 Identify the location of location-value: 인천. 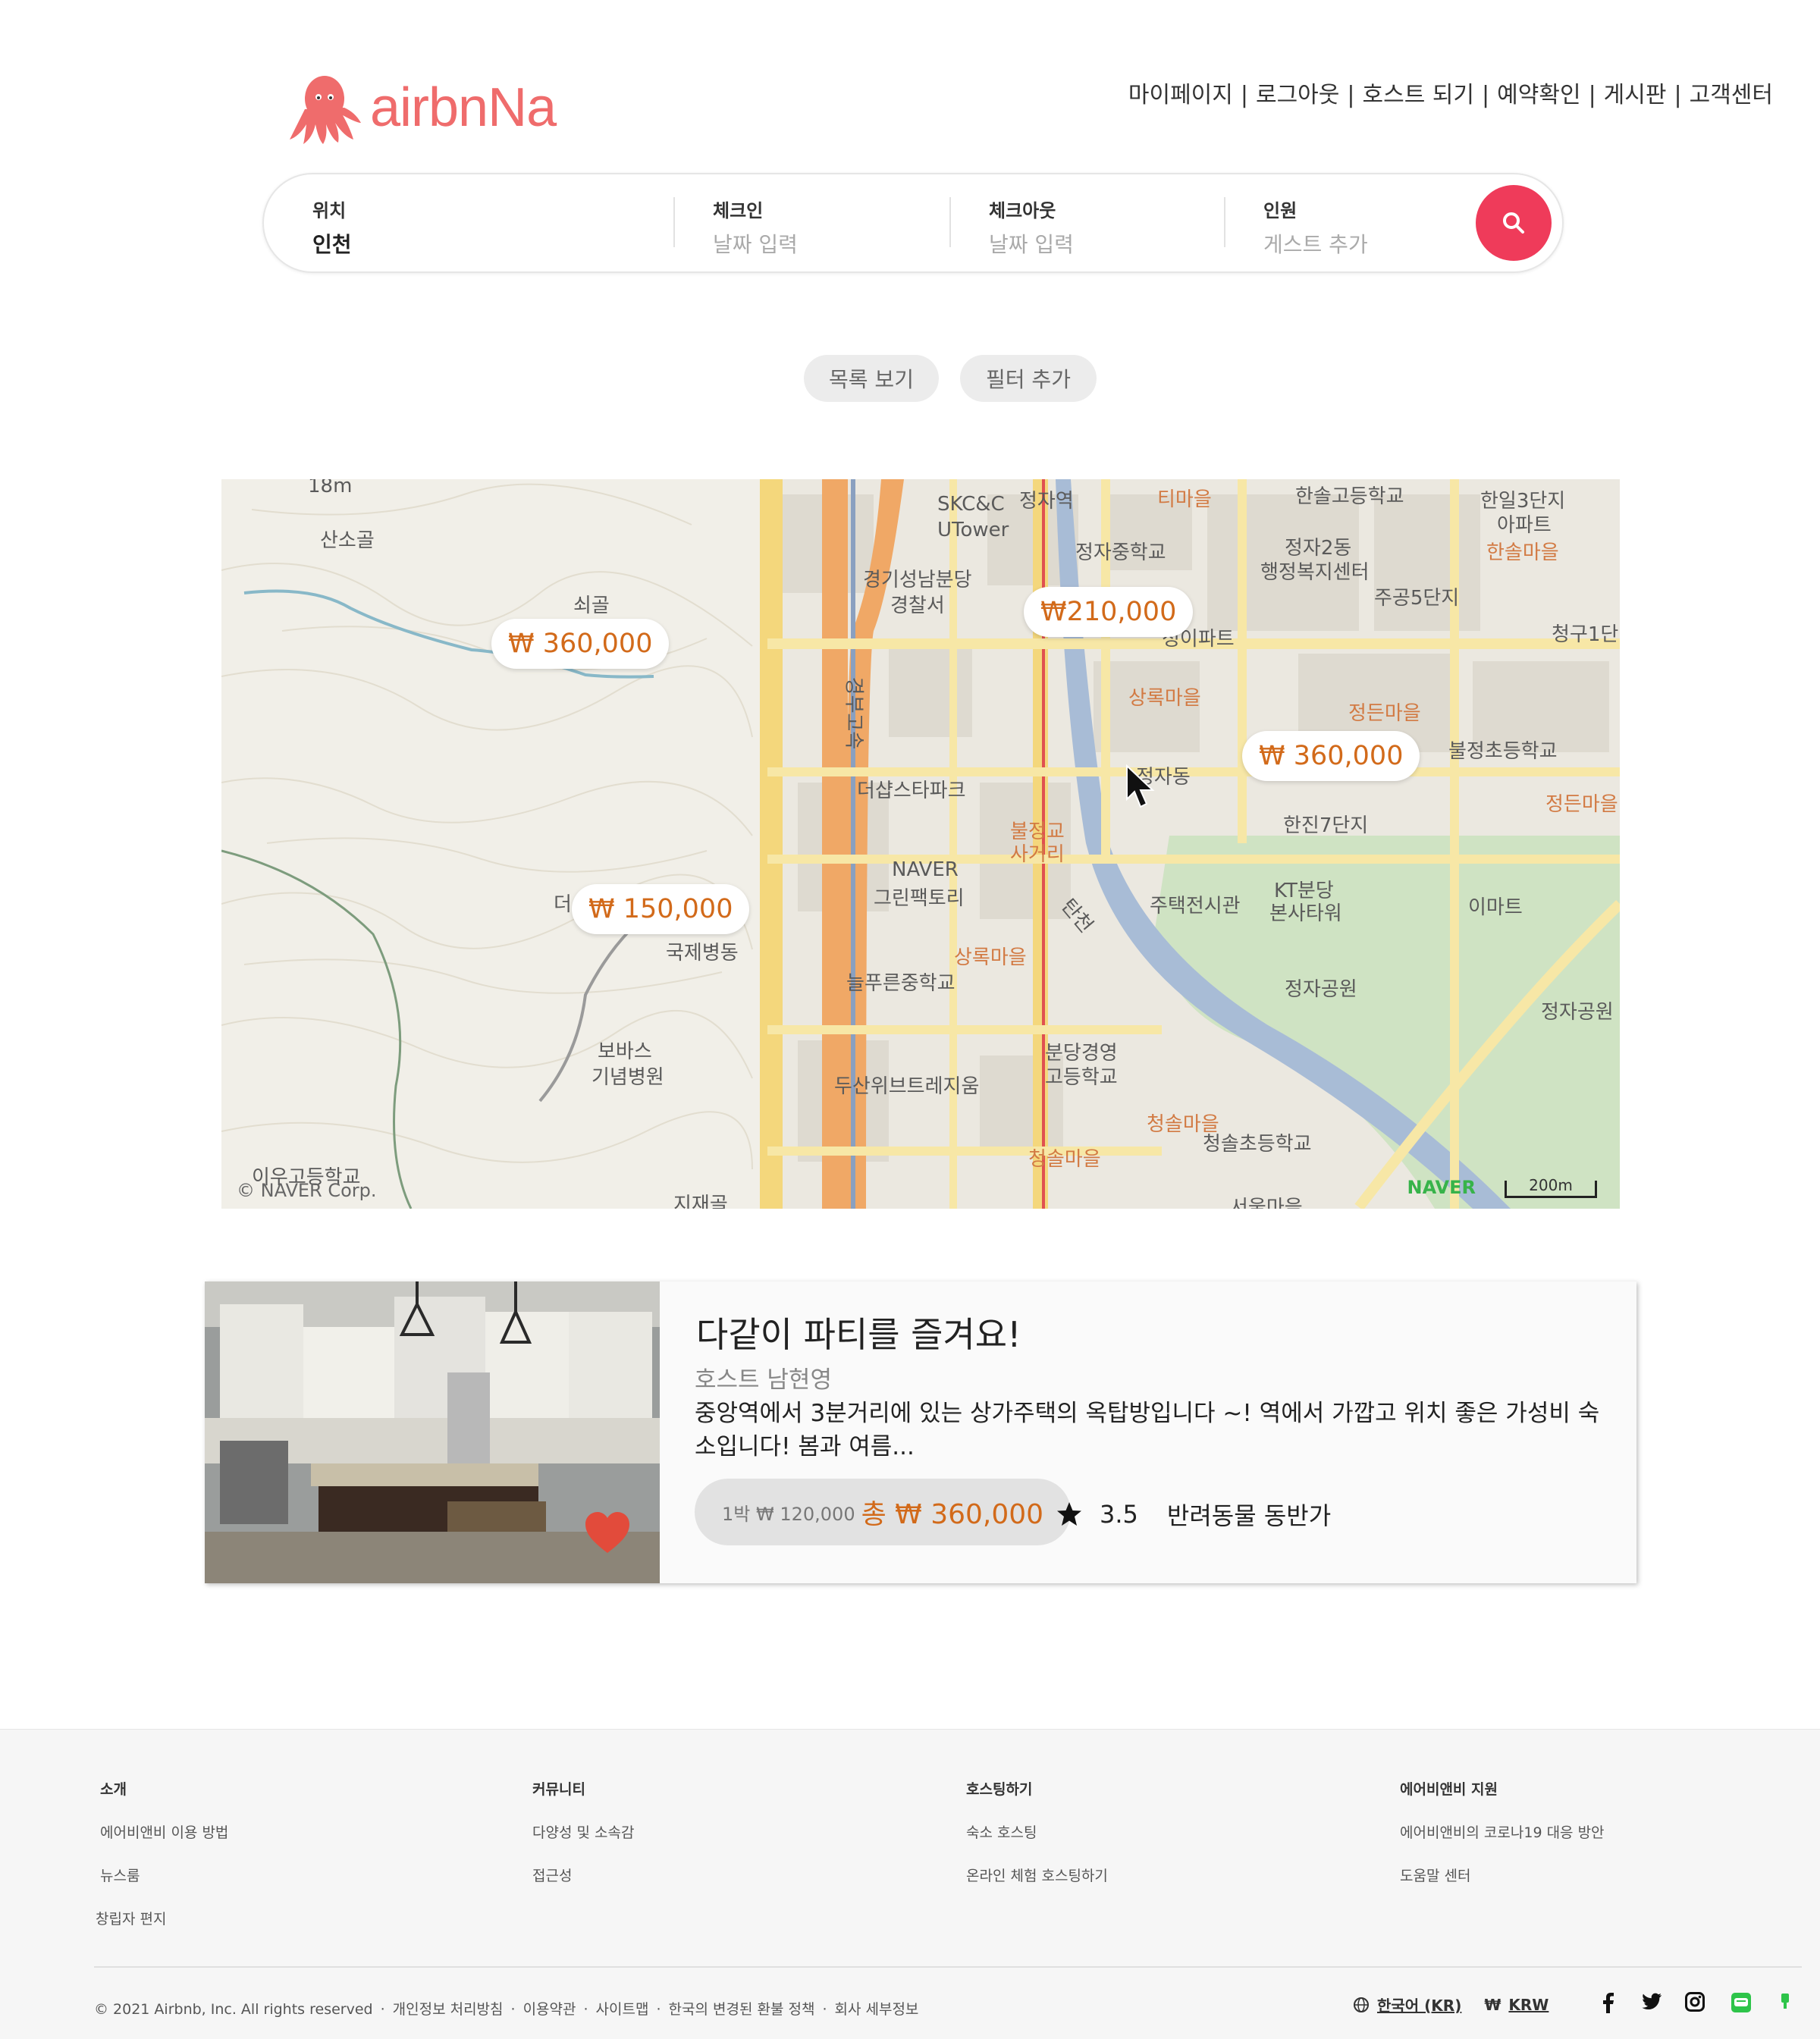
(332, 243).